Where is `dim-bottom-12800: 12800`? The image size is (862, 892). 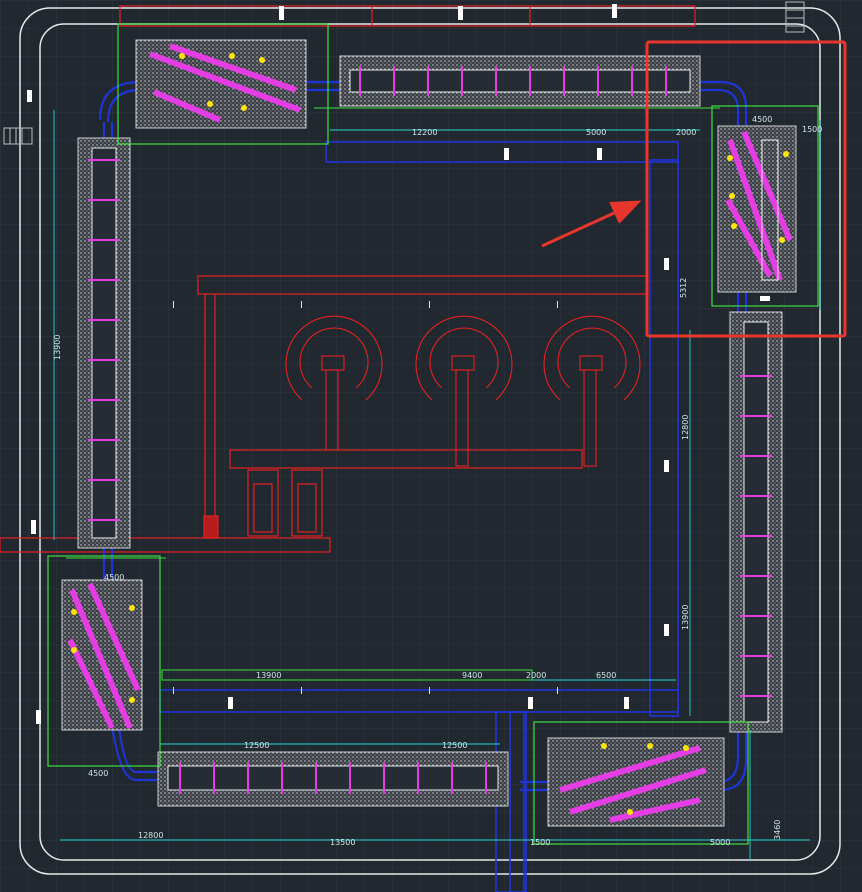
dim-bottom-12800: 12800 is located at coordinates (150, 835).